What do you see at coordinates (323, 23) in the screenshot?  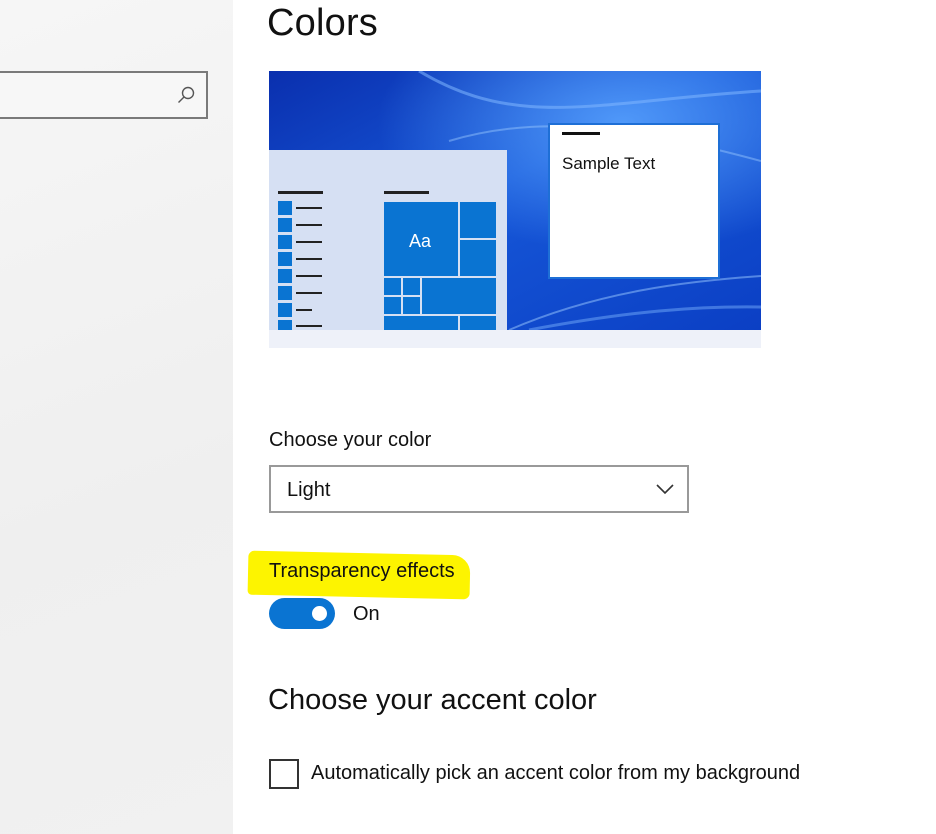 I see `page-title: Colors` at bounding box center [323, 23].